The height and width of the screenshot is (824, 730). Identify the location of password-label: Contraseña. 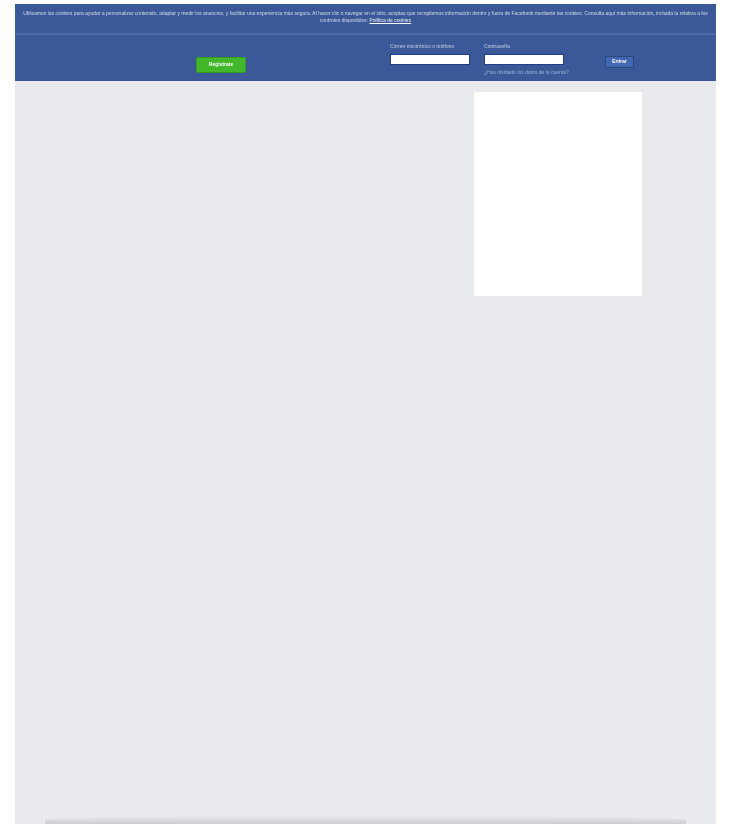
(497, 47).